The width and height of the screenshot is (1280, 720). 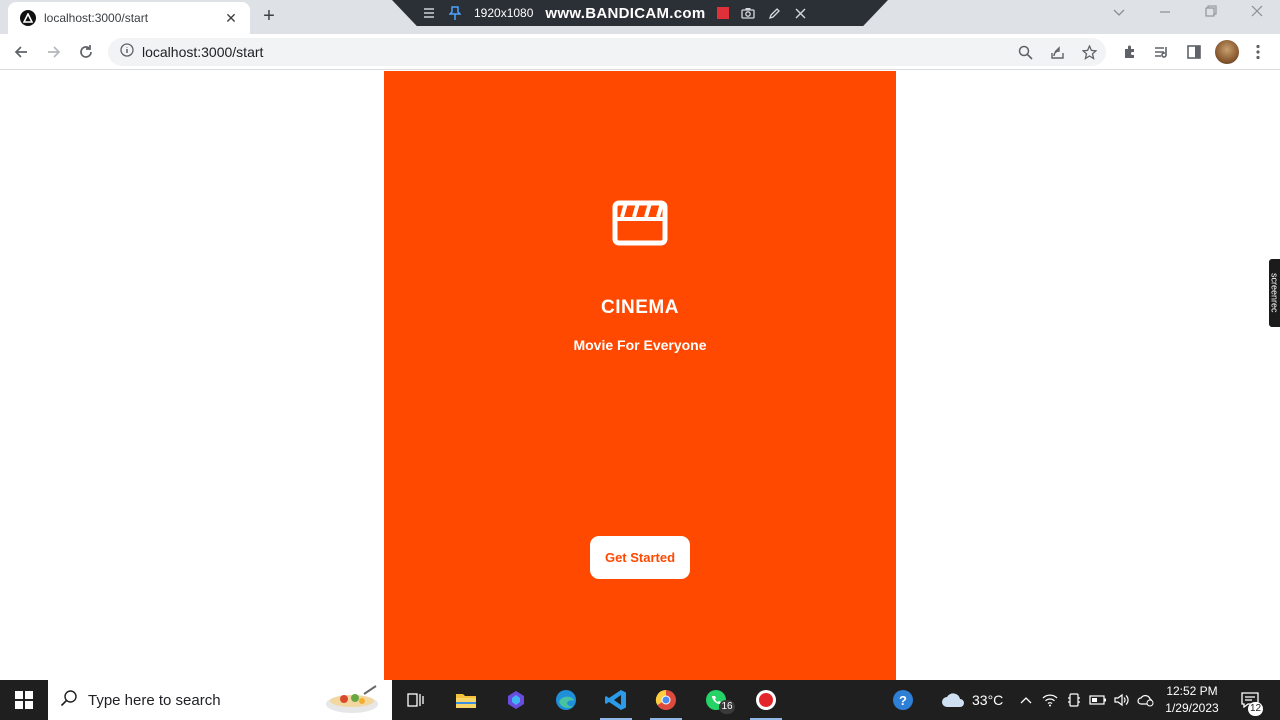 I want to click on browser-tab: localhost:3000/start ✕, so click(x=129, y=18).